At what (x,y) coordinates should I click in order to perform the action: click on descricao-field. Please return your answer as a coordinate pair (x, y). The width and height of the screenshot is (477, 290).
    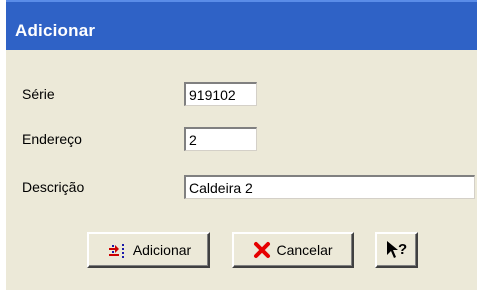
    Looking at the image, I should click on (329, 187).